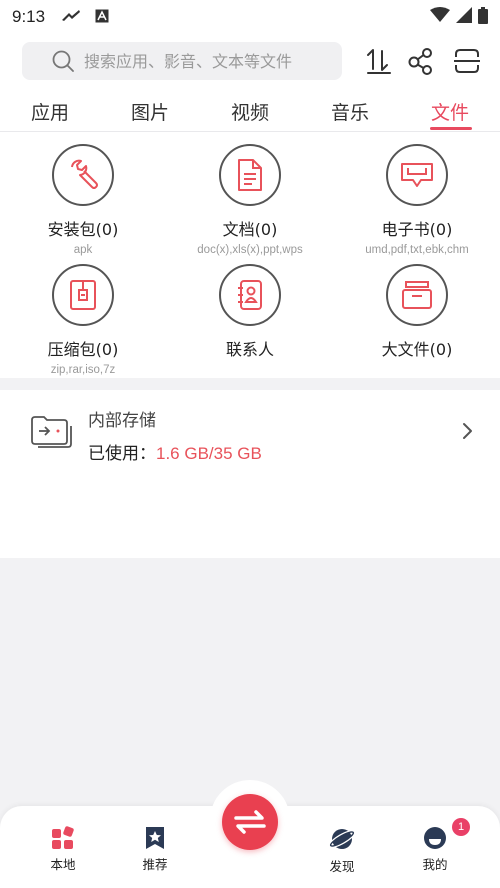 This screenshot has width=500, height=888. What do you see at coordinates (83, 370) in the screenshot?
I see `category-extensions: zip,rar,iso,7z` at bounding box center [83, 370].